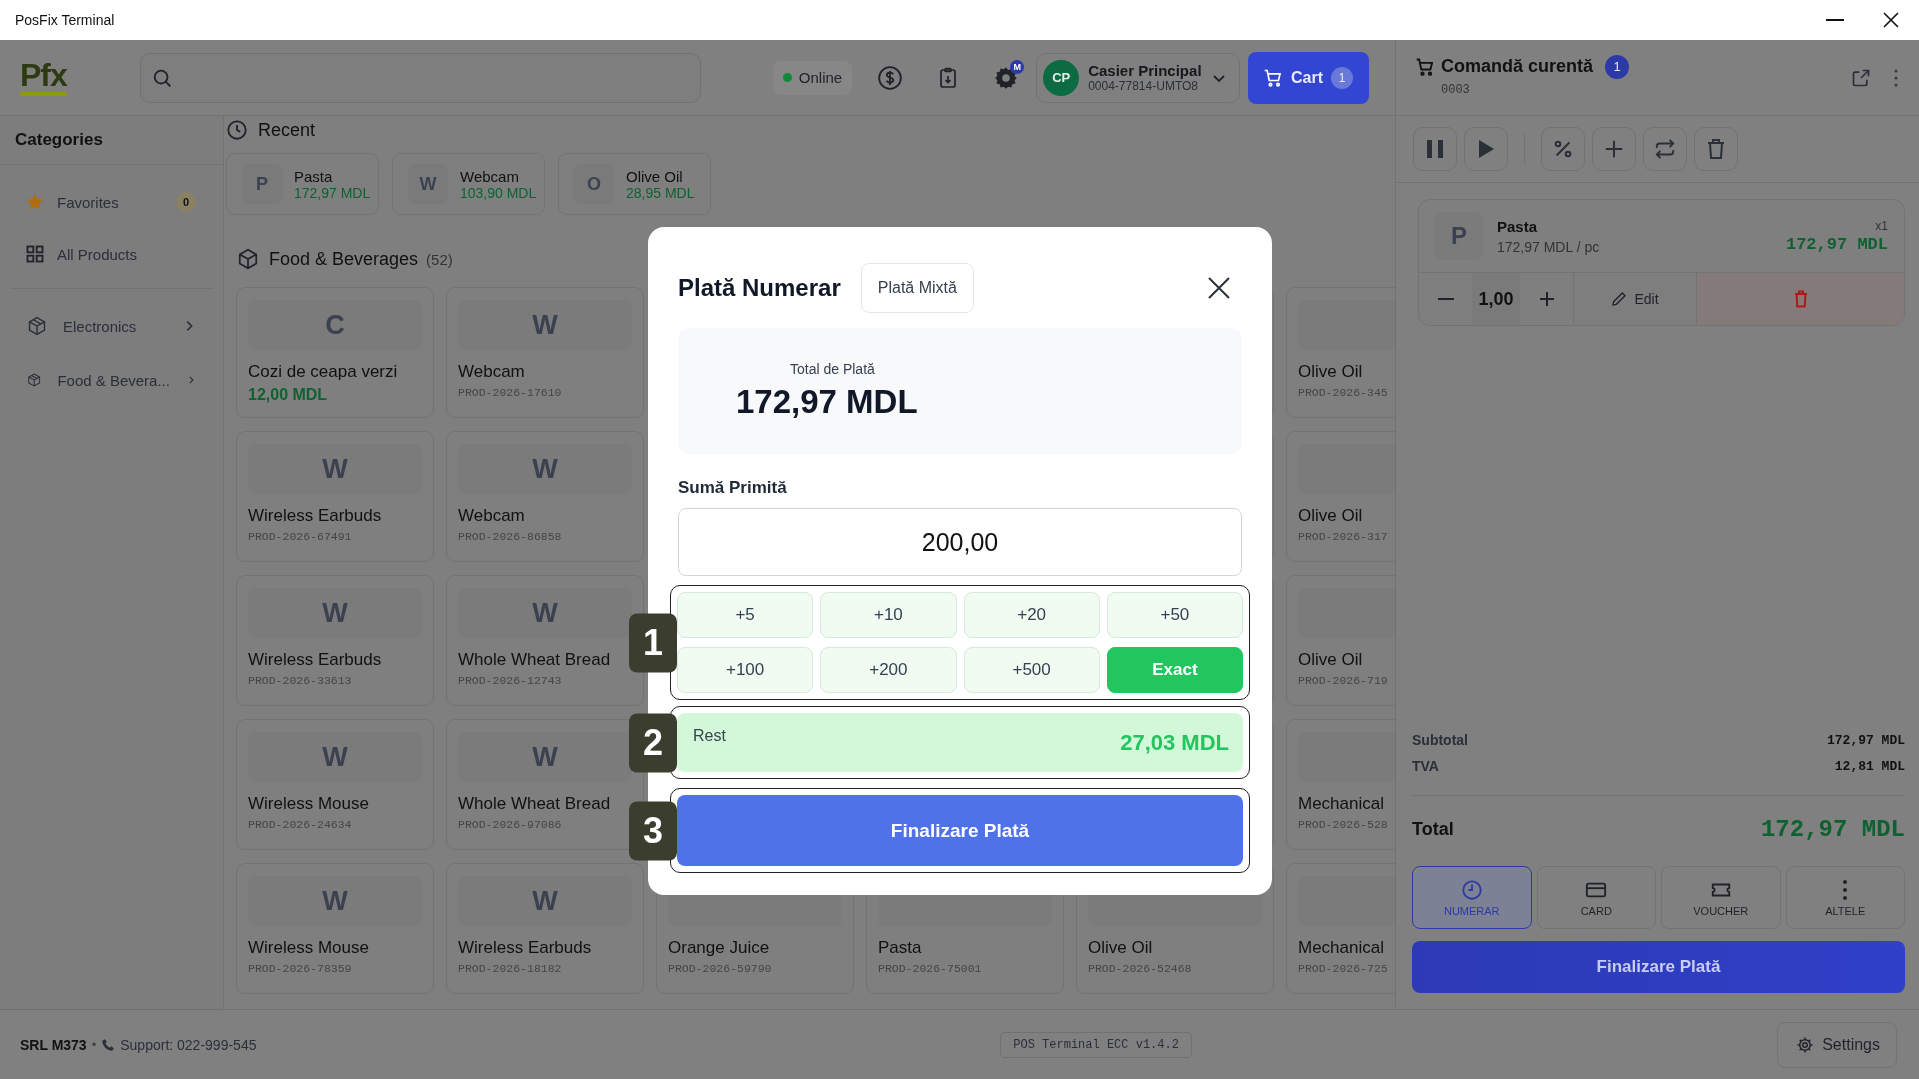 This screenshot has width=1919, height=1079. I want to click on product-card: Mechanical PROD-2026-528, so click(1340, 784).